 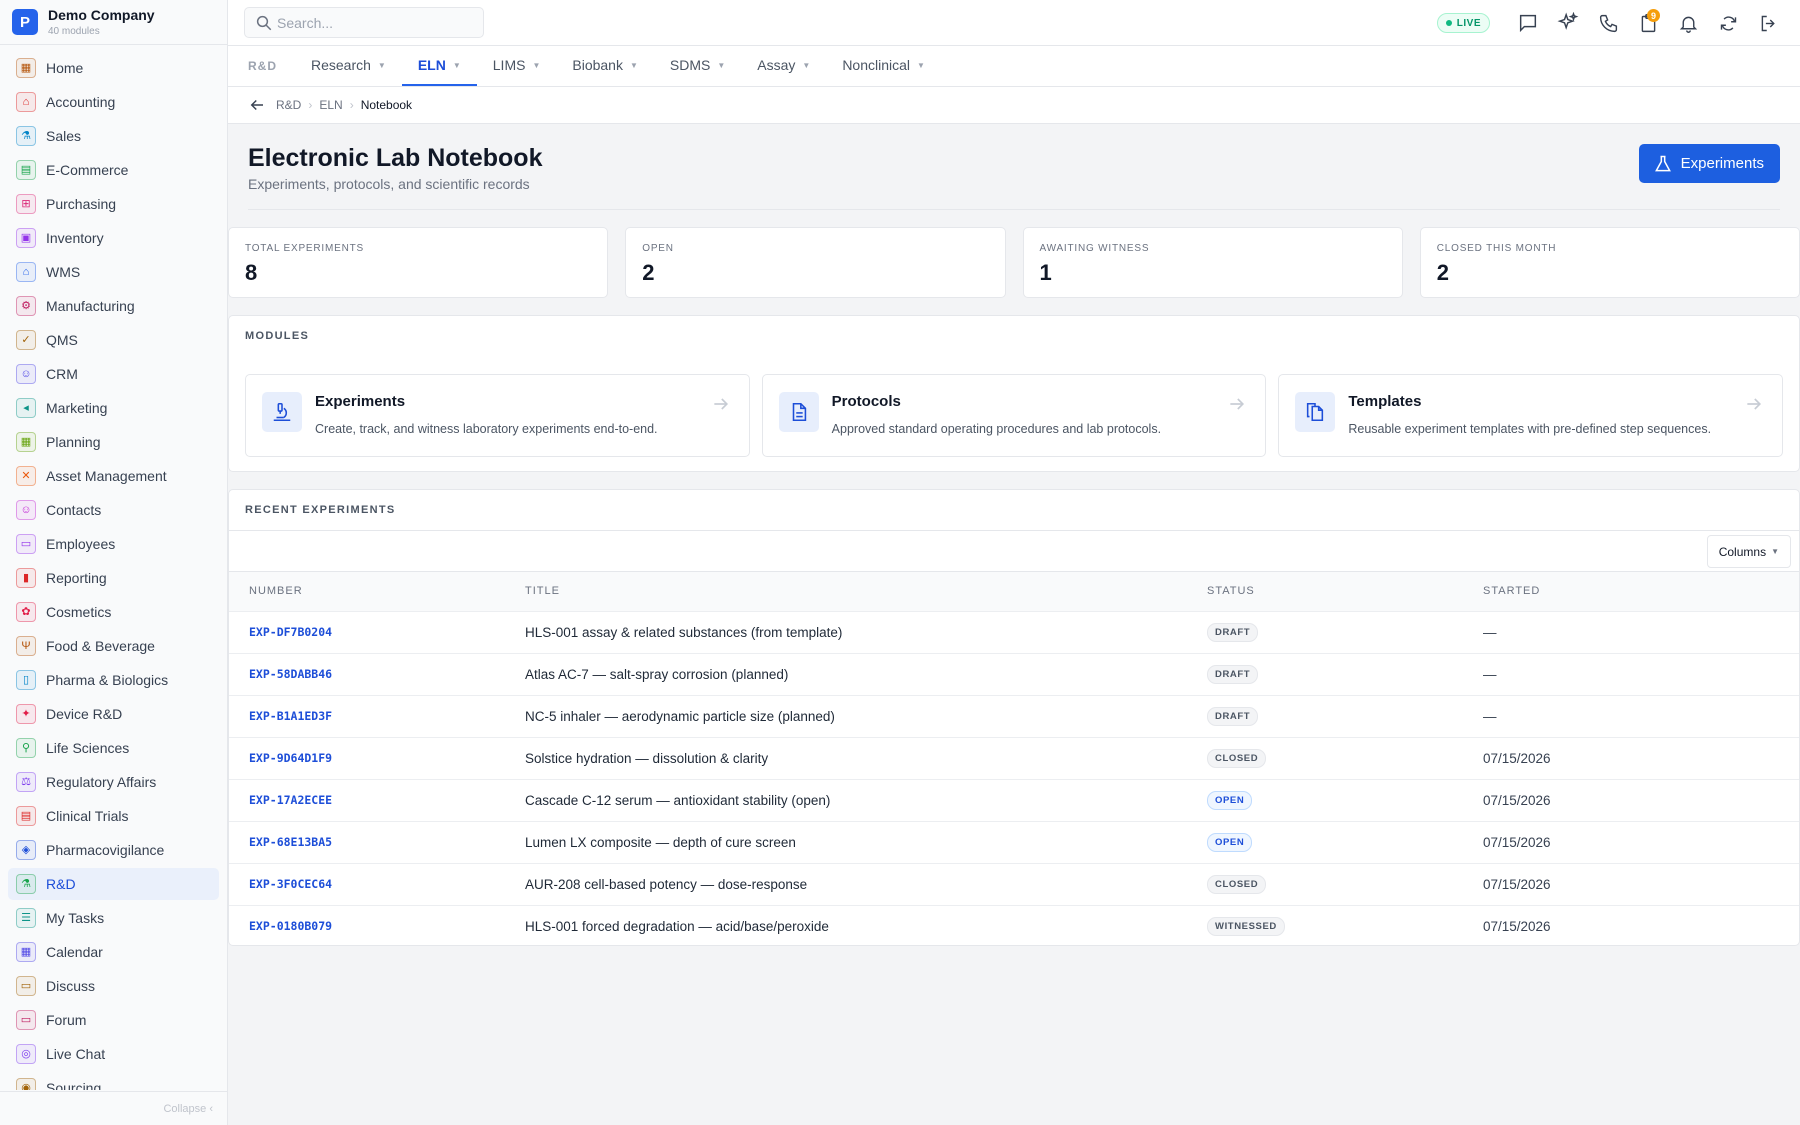 What do you see at coordinates (1608, 23) in the screenshot?
I see `phone-button` at bounding box center [1608, 23].